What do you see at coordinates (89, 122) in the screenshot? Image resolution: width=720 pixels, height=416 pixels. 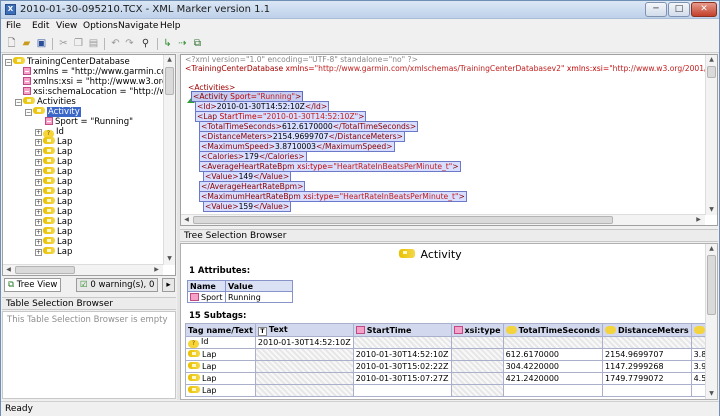 I see `tree-node-sport: Sport = "Running"` at bounding box center [89, 122].